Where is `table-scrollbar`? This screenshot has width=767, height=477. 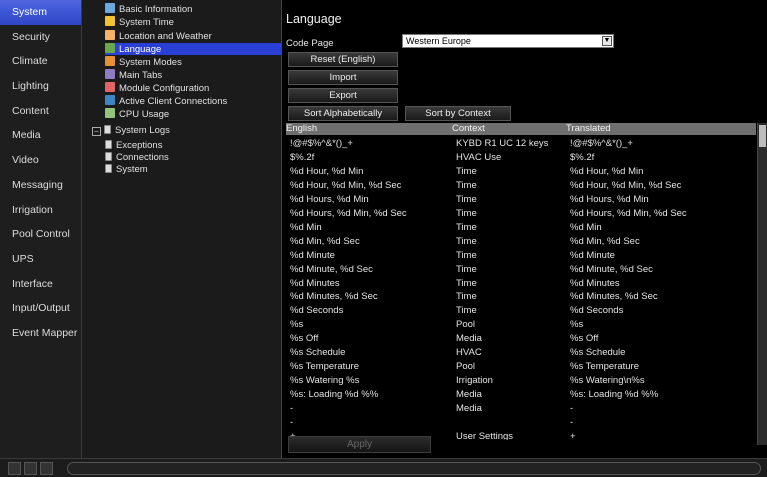 table-scrollbar is located at coordinates (762, 284).